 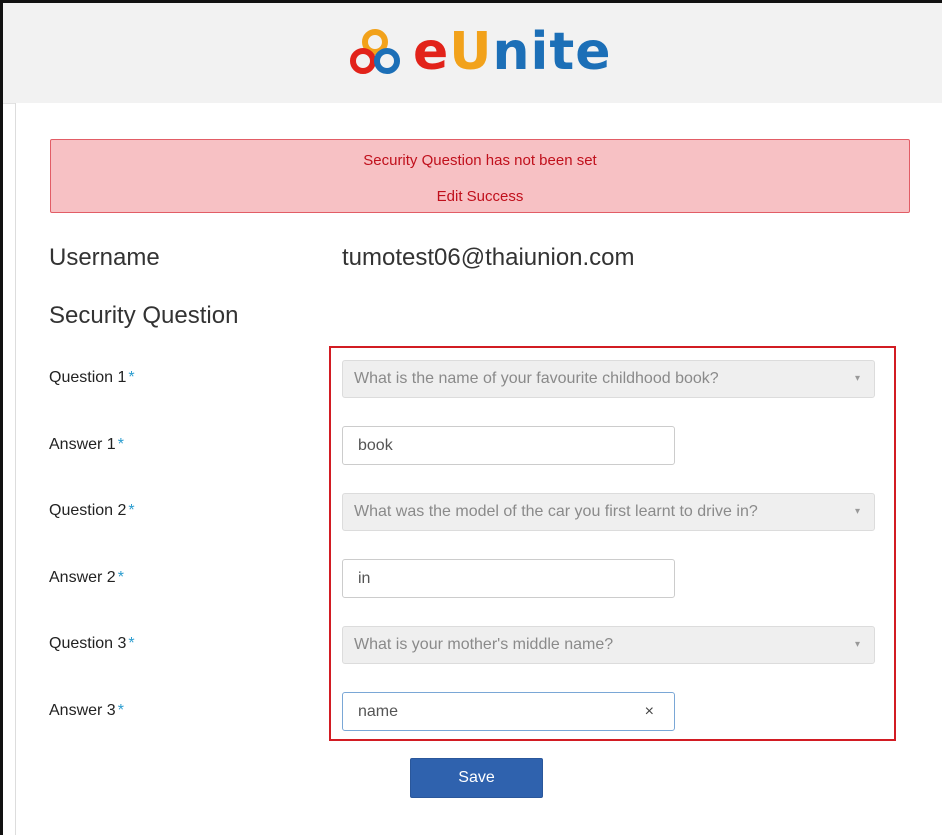 I want to click on save-button: Save, so click(x=476, y=778).